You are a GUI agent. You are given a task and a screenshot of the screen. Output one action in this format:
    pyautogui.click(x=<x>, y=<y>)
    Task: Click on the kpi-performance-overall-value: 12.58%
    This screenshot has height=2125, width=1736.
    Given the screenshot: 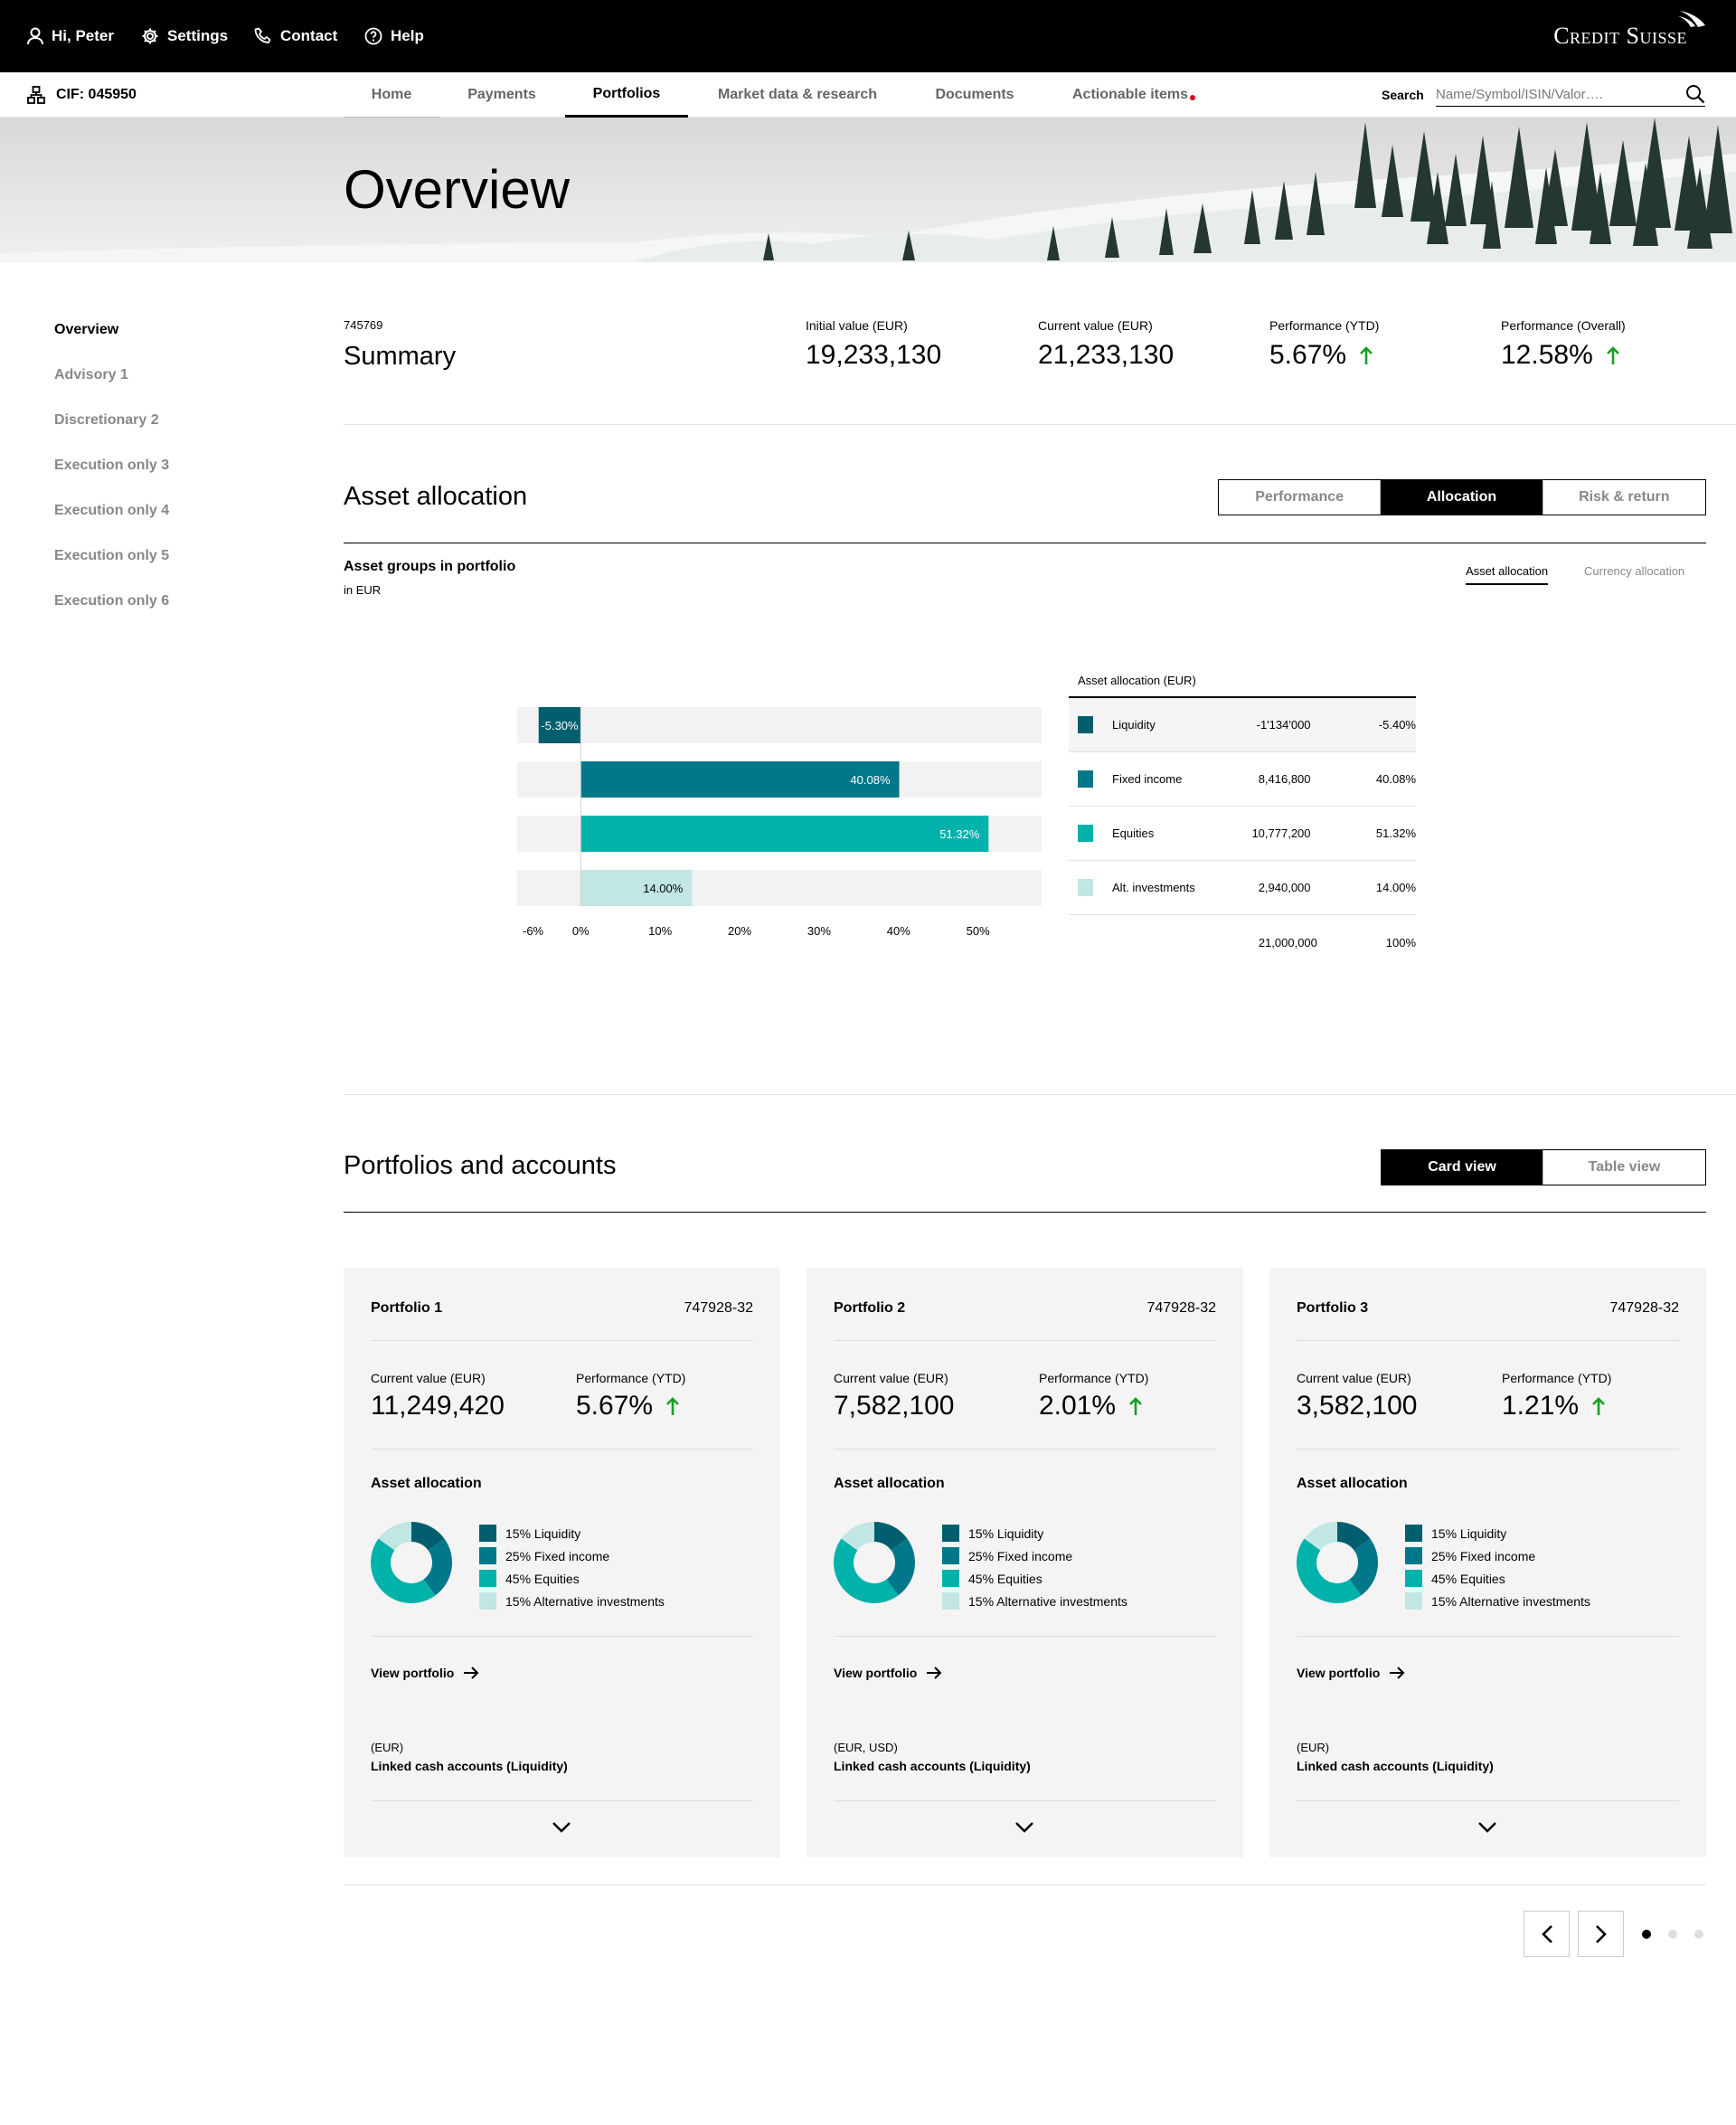 What is the action you would take?
    pyautogui.click(x=1560, y=356)
    